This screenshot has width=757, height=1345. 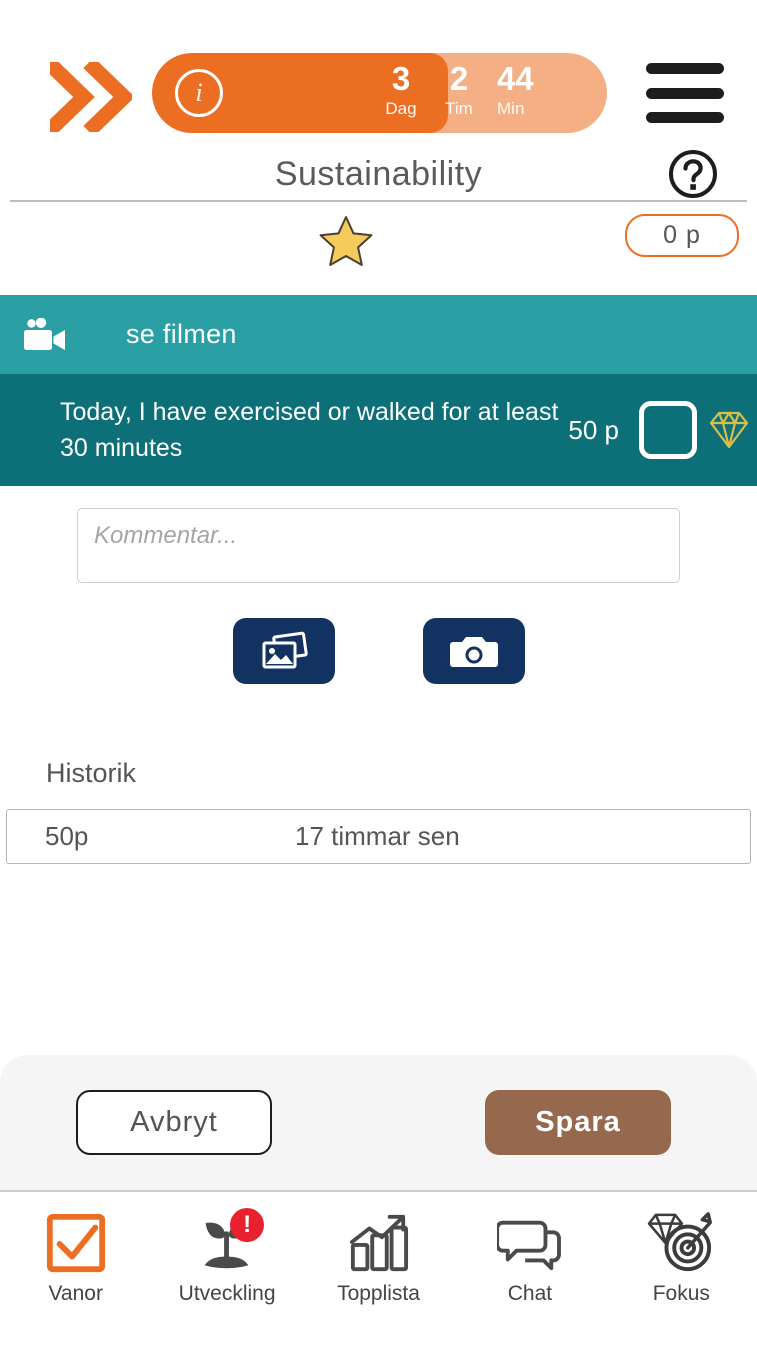 I want to click on timer-unit-days: 3 Dag, so click(x=401, y=86).